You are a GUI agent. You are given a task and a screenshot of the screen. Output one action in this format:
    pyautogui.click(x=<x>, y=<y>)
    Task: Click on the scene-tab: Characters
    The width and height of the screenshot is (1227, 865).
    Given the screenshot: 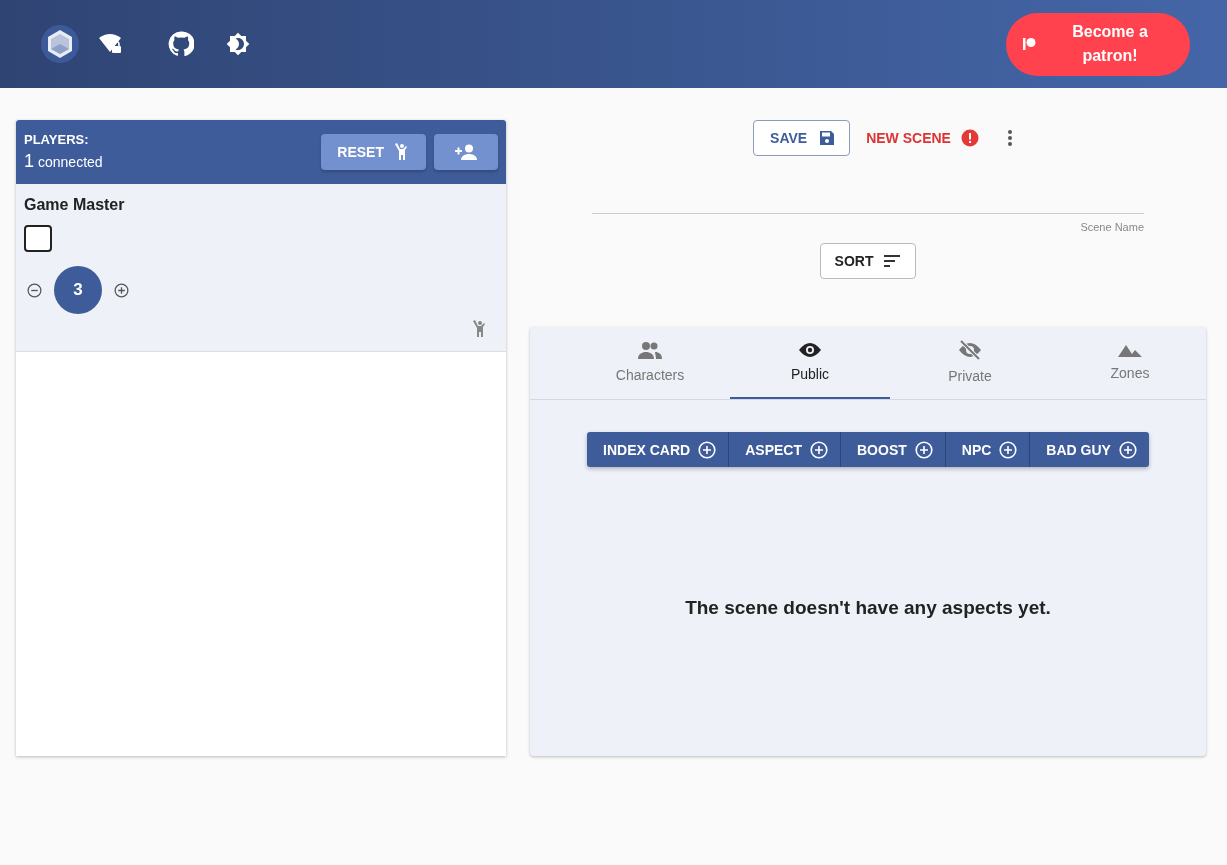 What is the action you would take?
    pyautogui.click(x=650, y=363)
    